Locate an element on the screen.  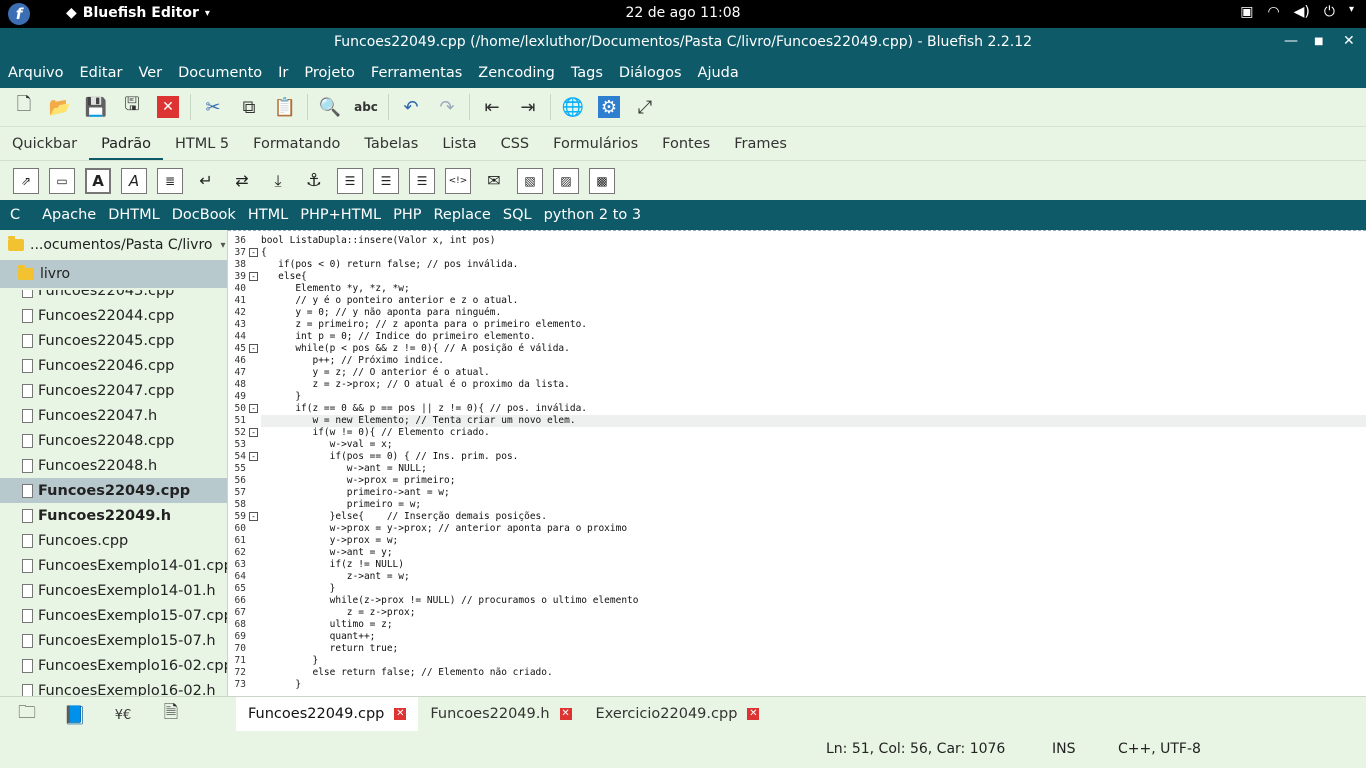
tab-css: CSS is located at coordinates (515, 144).